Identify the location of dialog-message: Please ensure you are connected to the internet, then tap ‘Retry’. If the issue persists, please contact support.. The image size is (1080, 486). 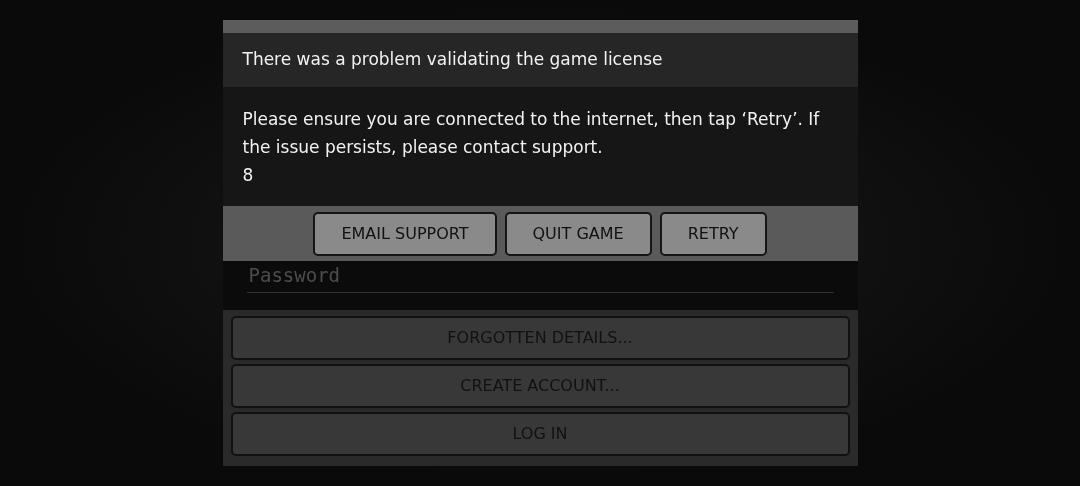
(531, 133).